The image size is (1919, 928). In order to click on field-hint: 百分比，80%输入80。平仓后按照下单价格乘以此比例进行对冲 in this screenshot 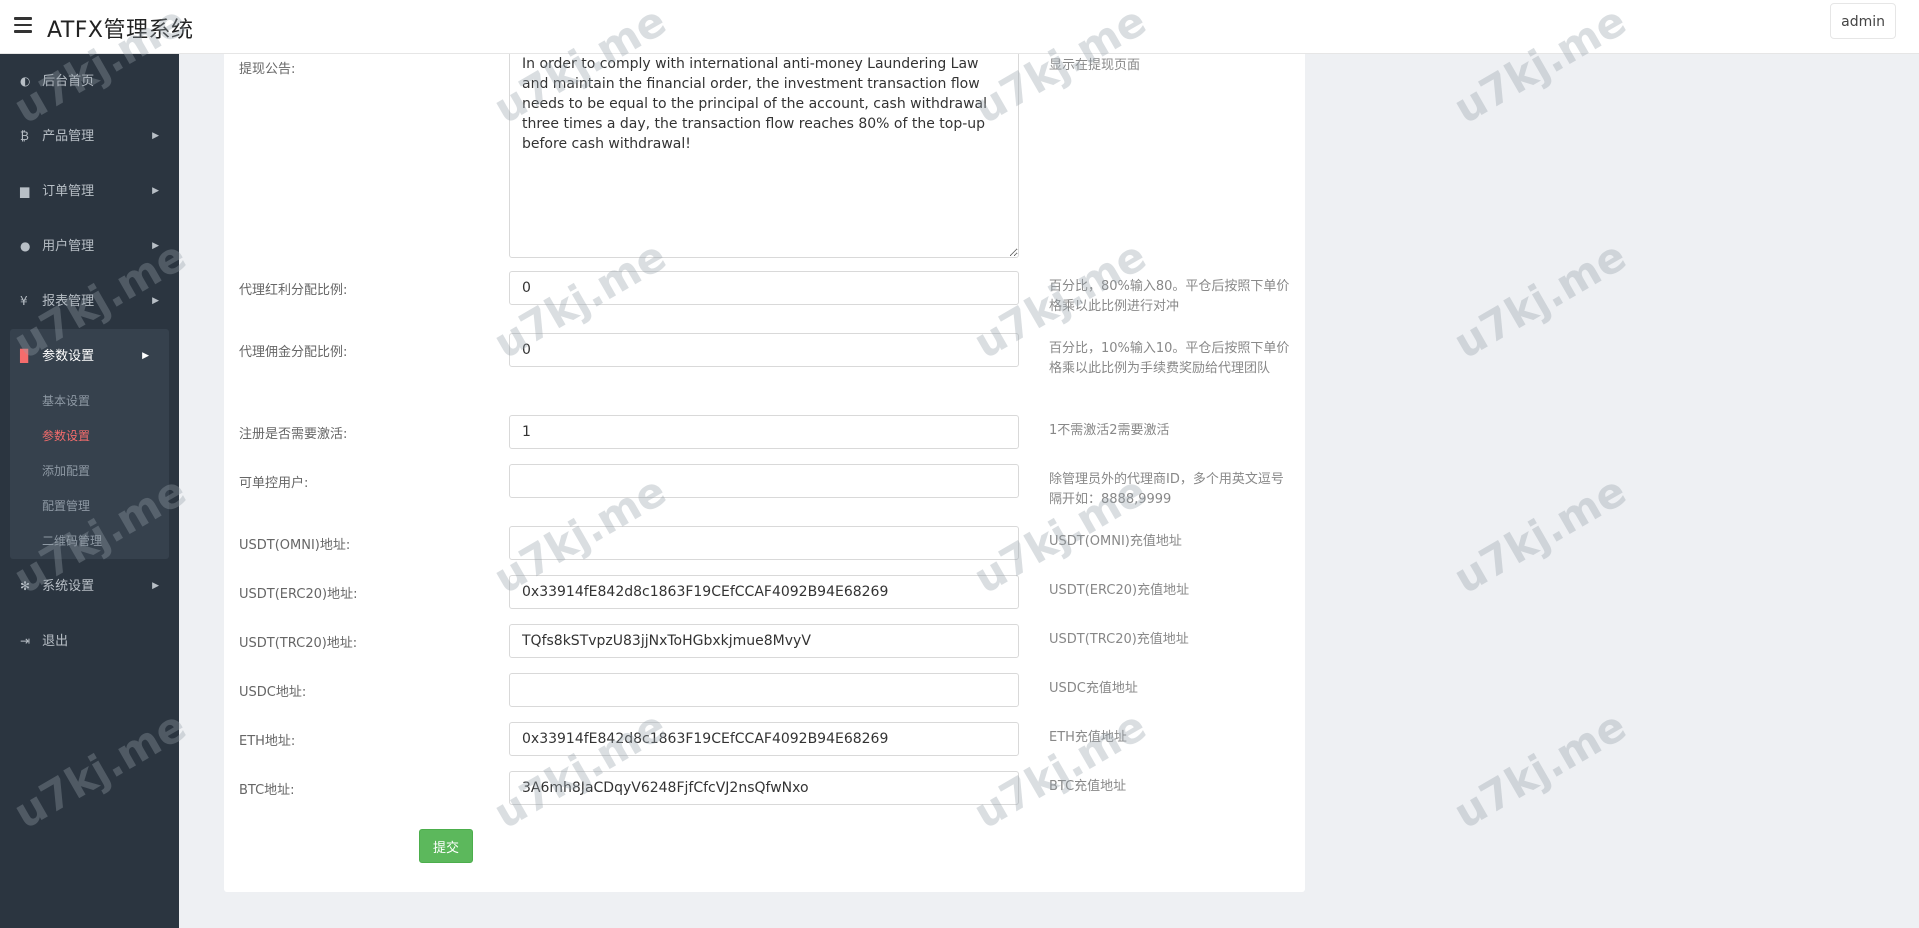, I will do `click(1169, 296)`.